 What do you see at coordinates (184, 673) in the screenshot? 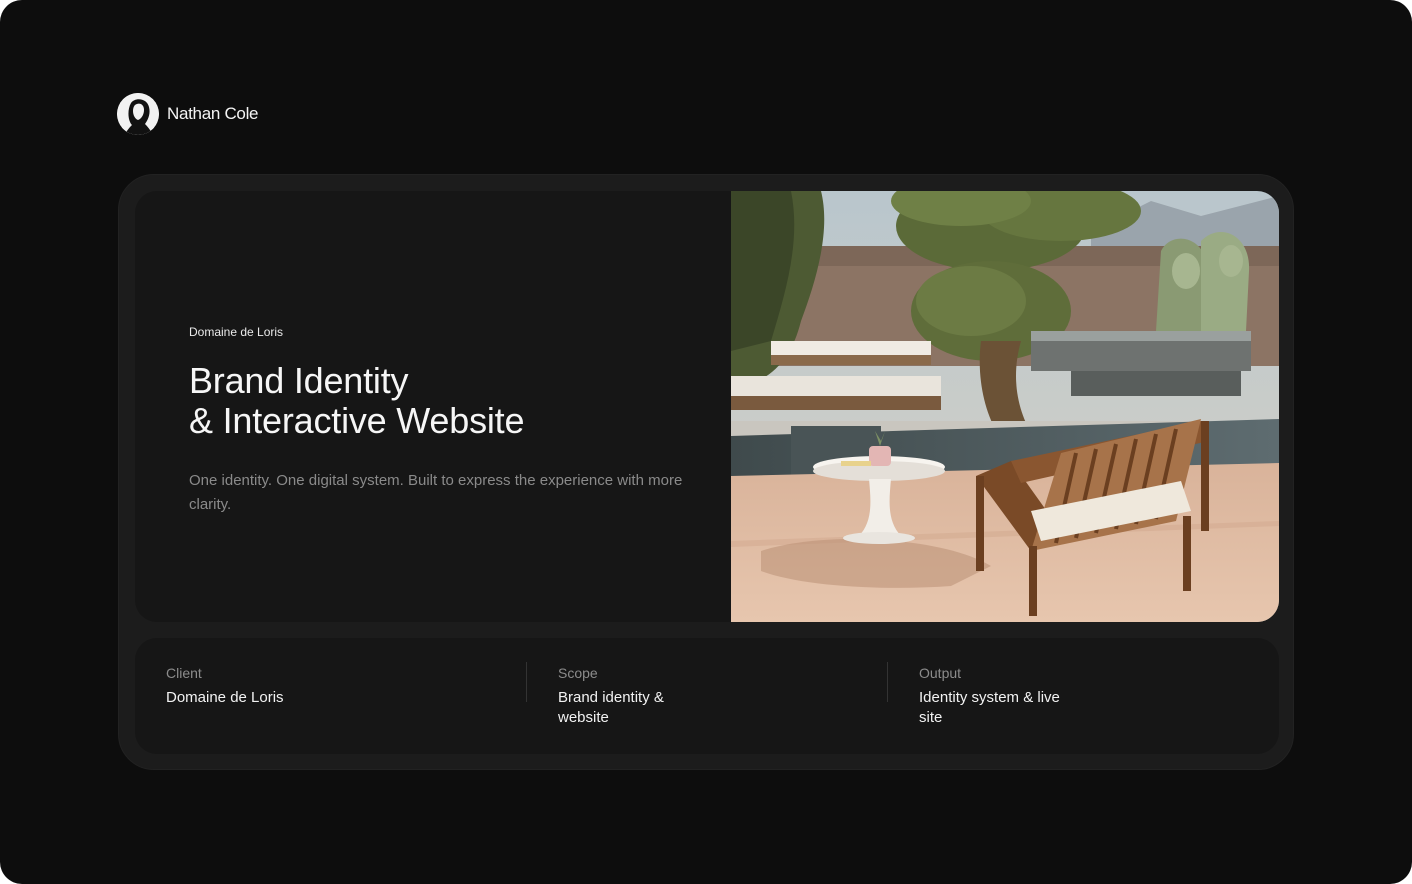
I see `meta-client-label: Client` at bounding box center [184, 673].